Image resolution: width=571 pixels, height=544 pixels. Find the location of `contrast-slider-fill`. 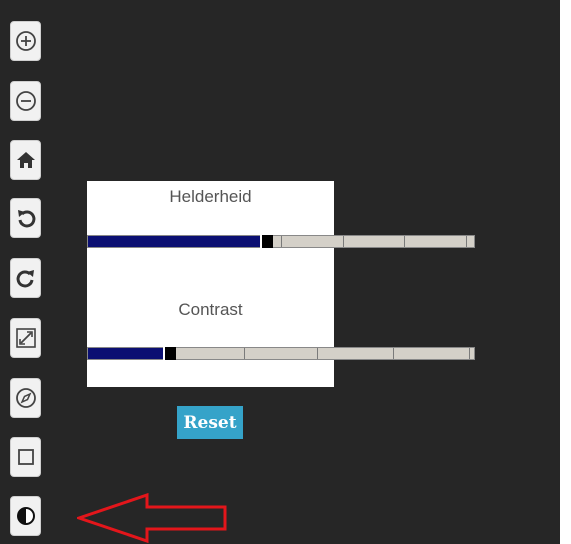

contrast-slider-fill is located at coordinates (126, 353).